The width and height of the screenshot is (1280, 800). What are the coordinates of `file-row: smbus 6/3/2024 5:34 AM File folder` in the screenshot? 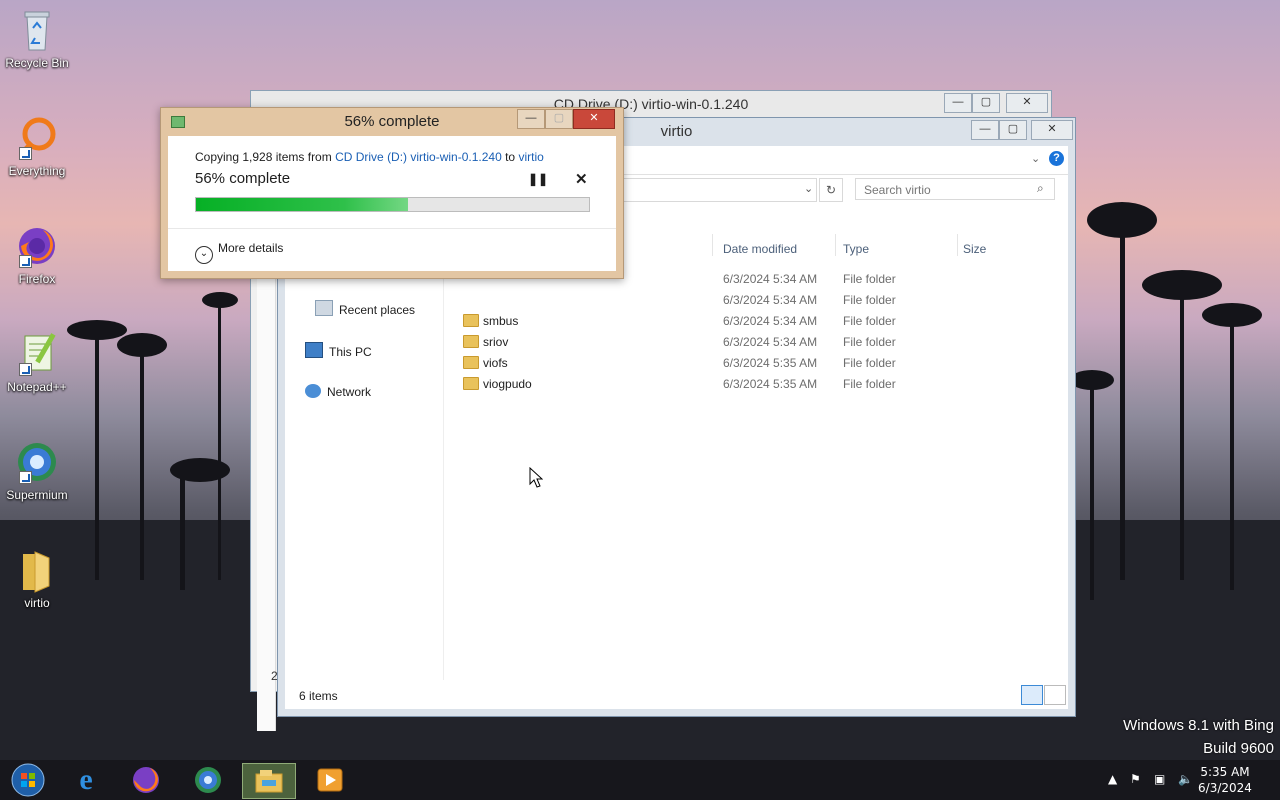 It's located at (755, 321).